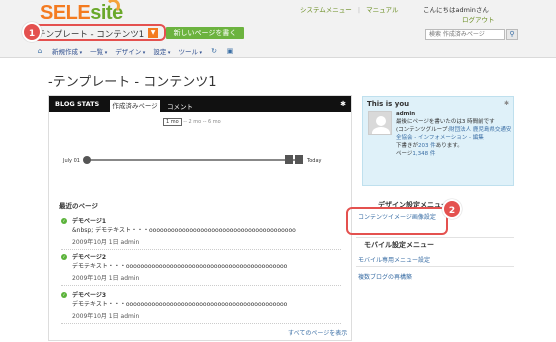  What do you see at coordinates (423, 130) in the screenshot?
I see `group-label: (コンテンツグループ:` at bounding box center [423, 130].